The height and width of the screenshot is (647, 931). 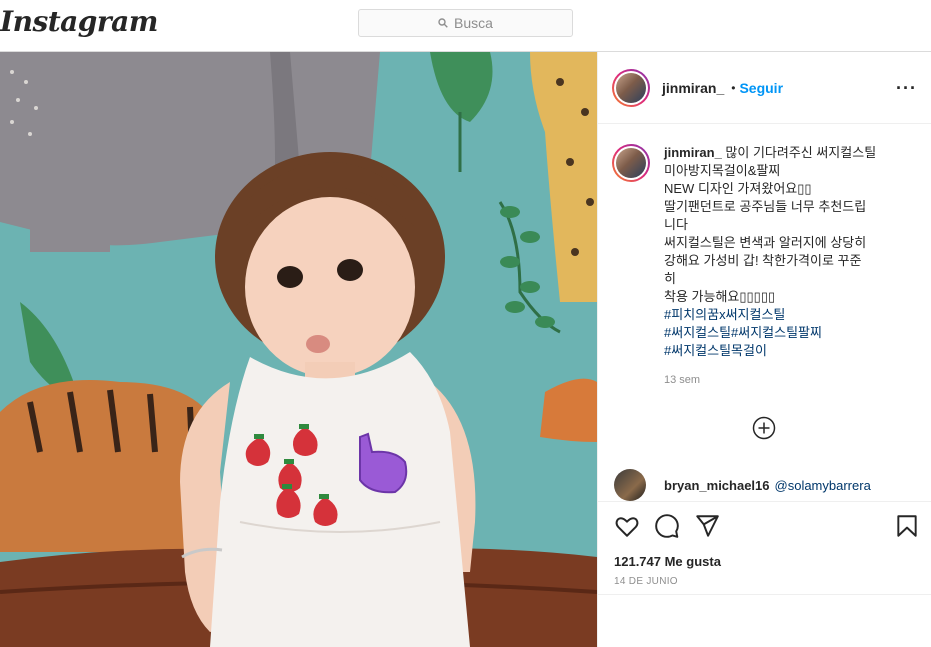 What do you see at coordinates (693, 152) in the screenshot?
I see `caption-username: jinmiran_` at bounding box center [693, 152].